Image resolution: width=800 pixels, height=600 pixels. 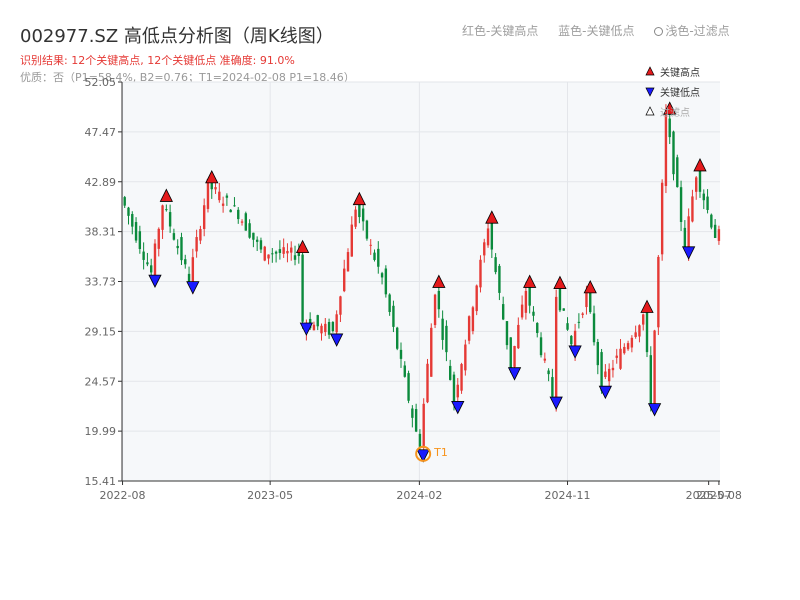 I want to click on legend-label: 关键高点, so click(x=680, y=72).